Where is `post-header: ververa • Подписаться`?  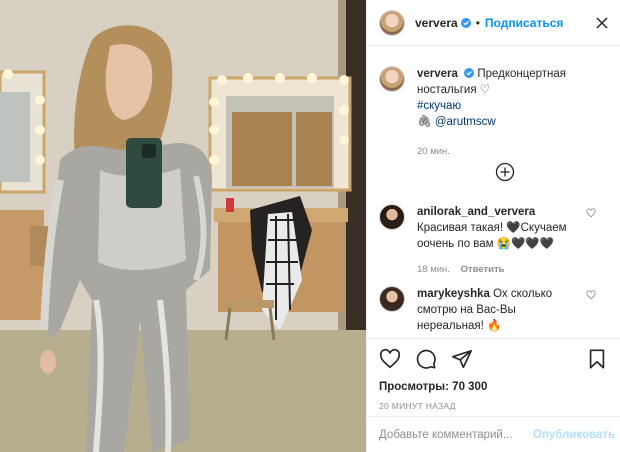 post-header: ververa • Подписаться is located at coordinates (493, 23).